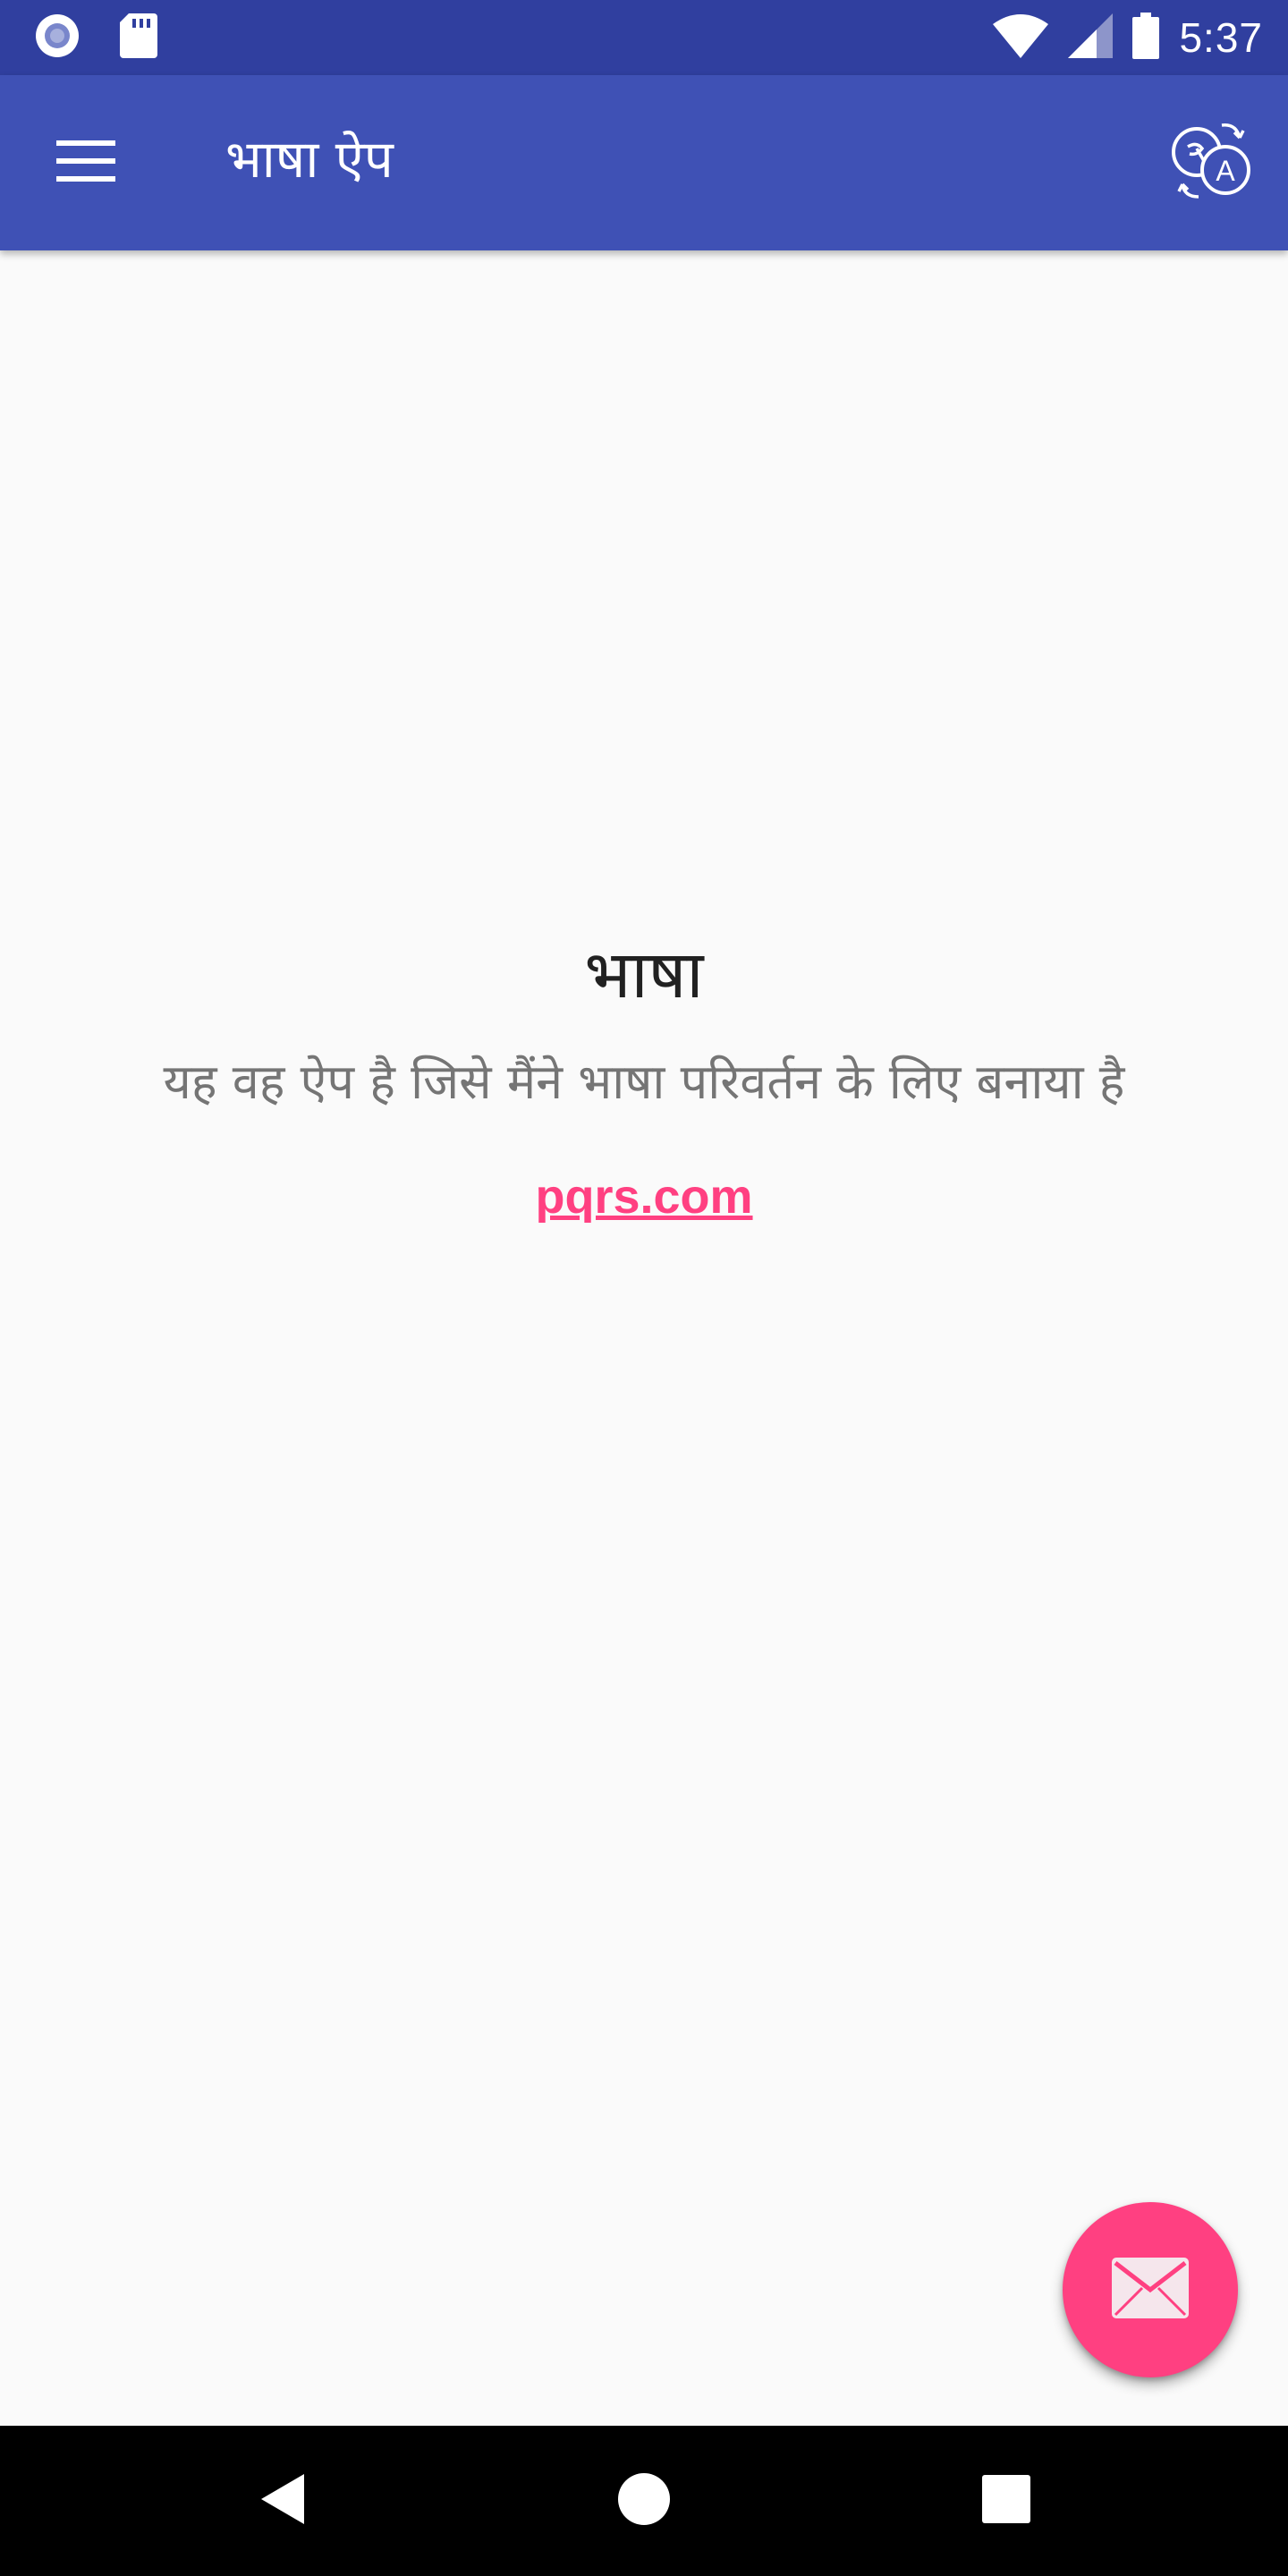  I want to click on home-icon, so click(644, 2500).